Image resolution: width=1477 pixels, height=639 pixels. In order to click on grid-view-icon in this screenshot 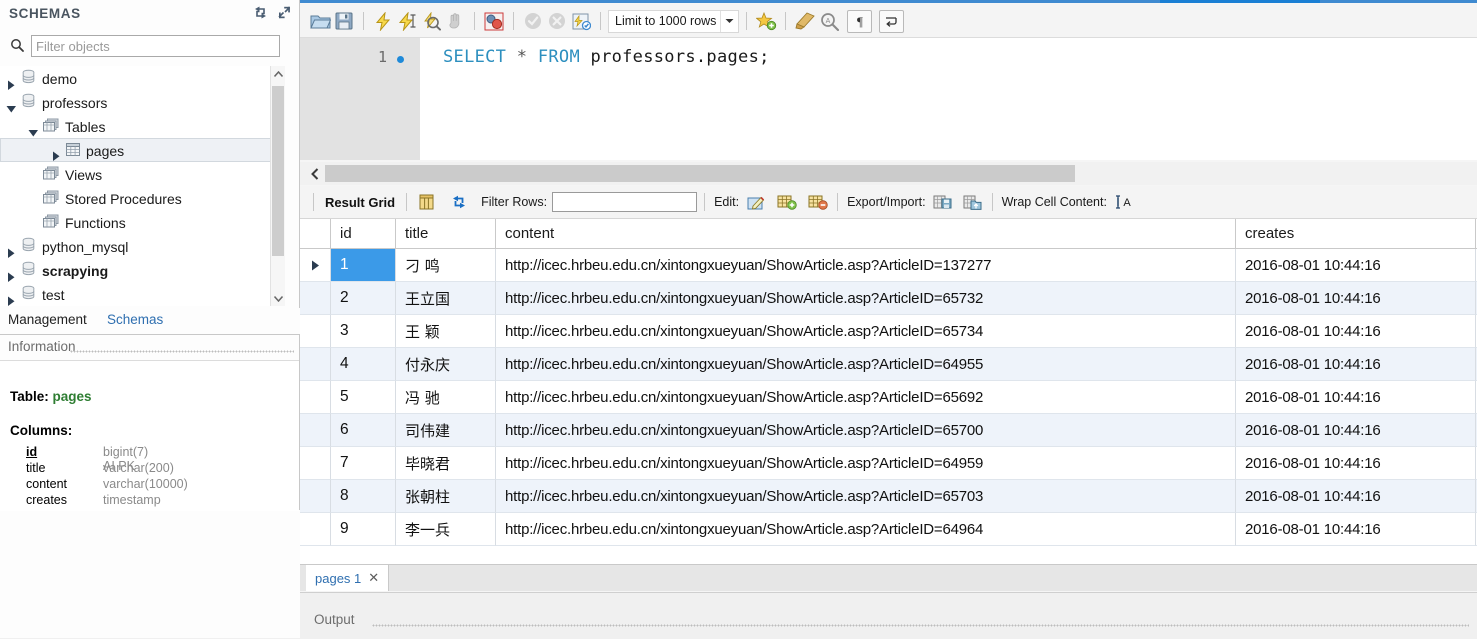, I will do `click(426, 202)`.